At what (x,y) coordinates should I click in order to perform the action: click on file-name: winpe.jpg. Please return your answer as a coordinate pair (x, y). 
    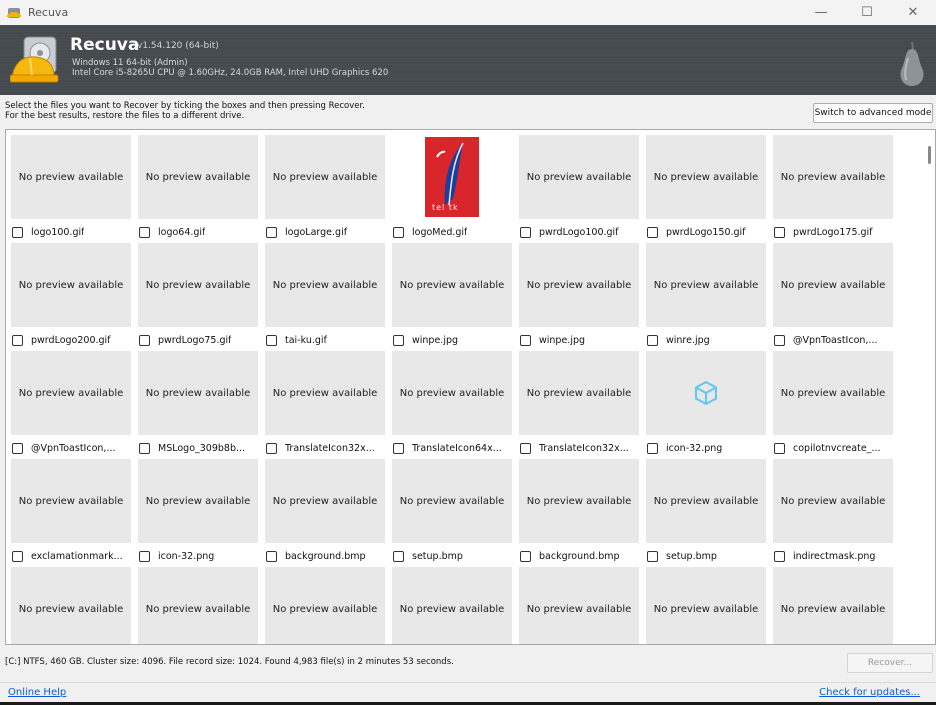
    Looking at the image, I should click on (562, 340).